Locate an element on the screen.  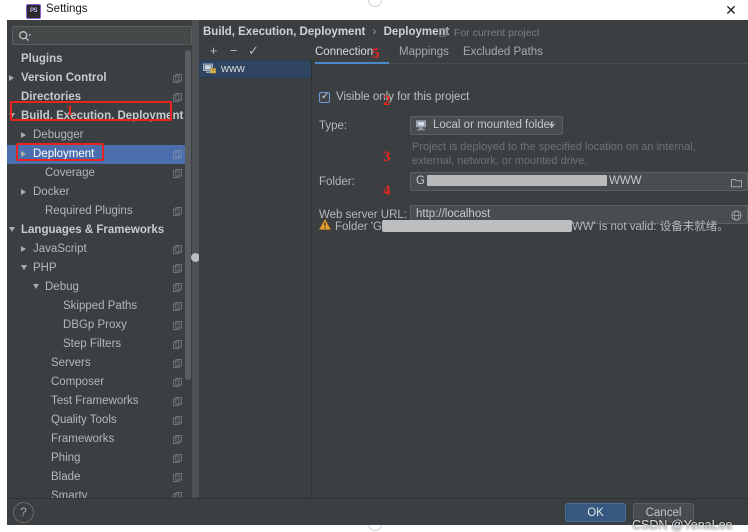
sidebar-item-languages-frameworks: Languages & Frameworks is located at coordinates (99, 230).